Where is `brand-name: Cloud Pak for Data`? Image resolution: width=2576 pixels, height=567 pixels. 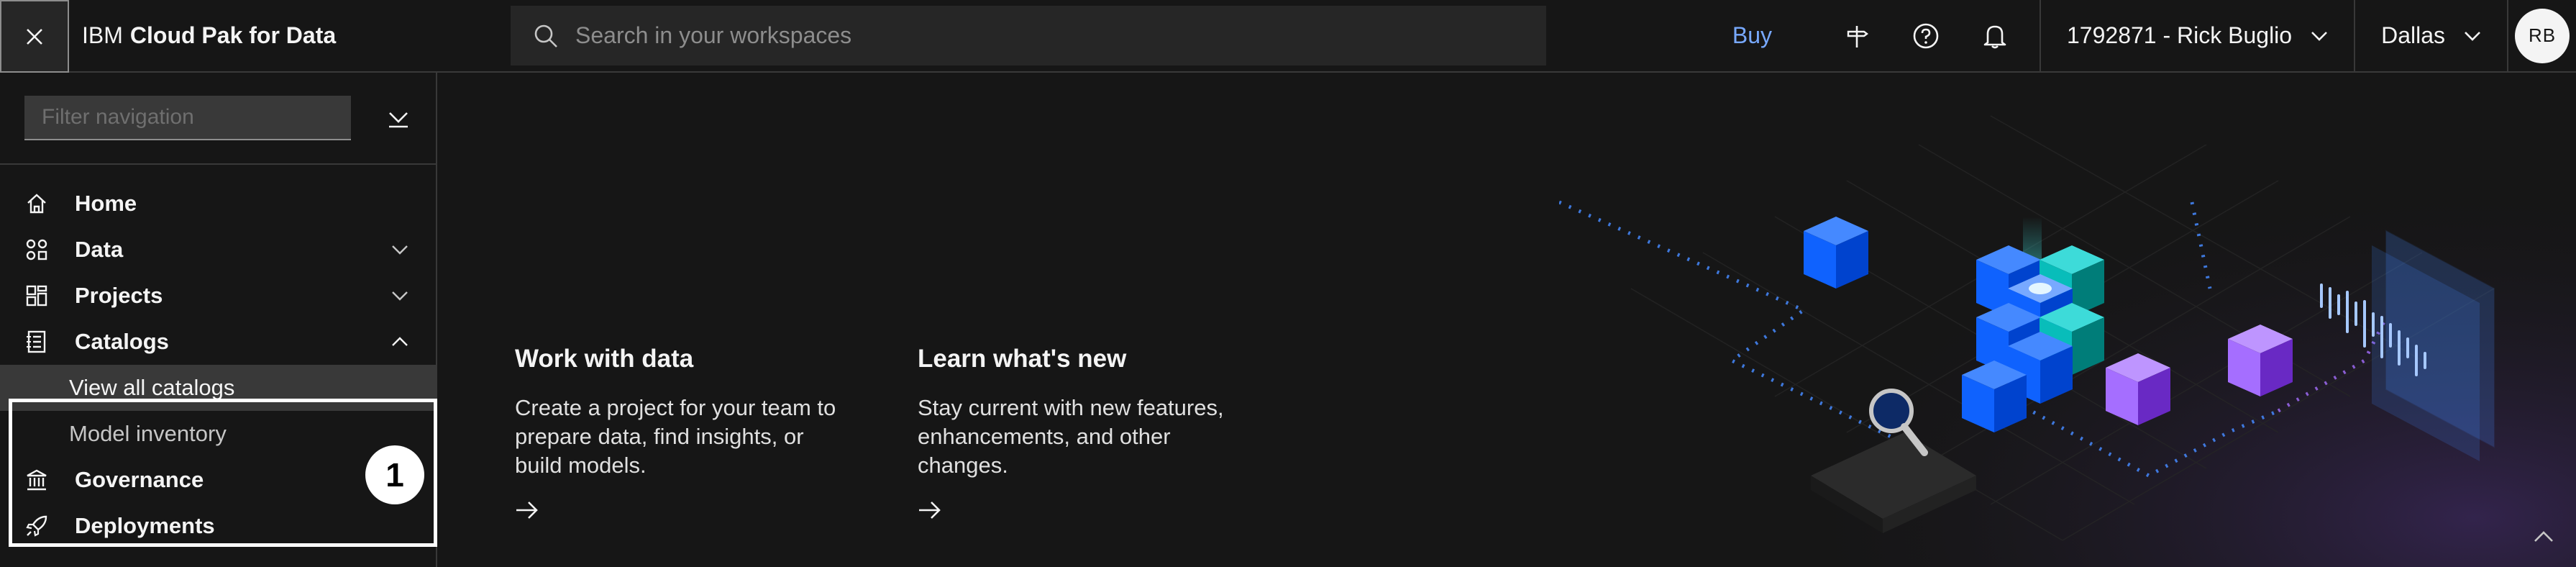 brand-name: Cloud Pak for Data is located at coordinates (233, 35).